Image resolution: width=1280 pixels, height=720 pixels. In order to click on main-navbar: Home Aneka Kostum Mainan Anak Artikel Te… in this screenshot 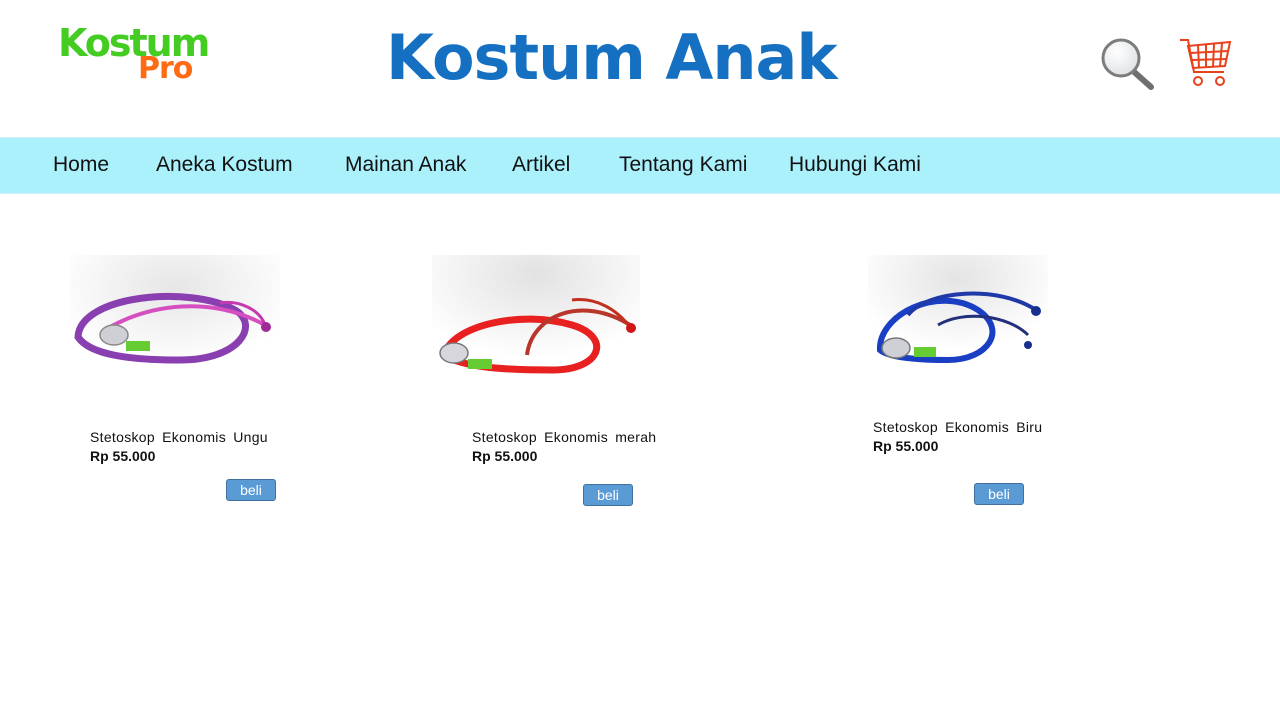, I will do `click(640, 165)`.